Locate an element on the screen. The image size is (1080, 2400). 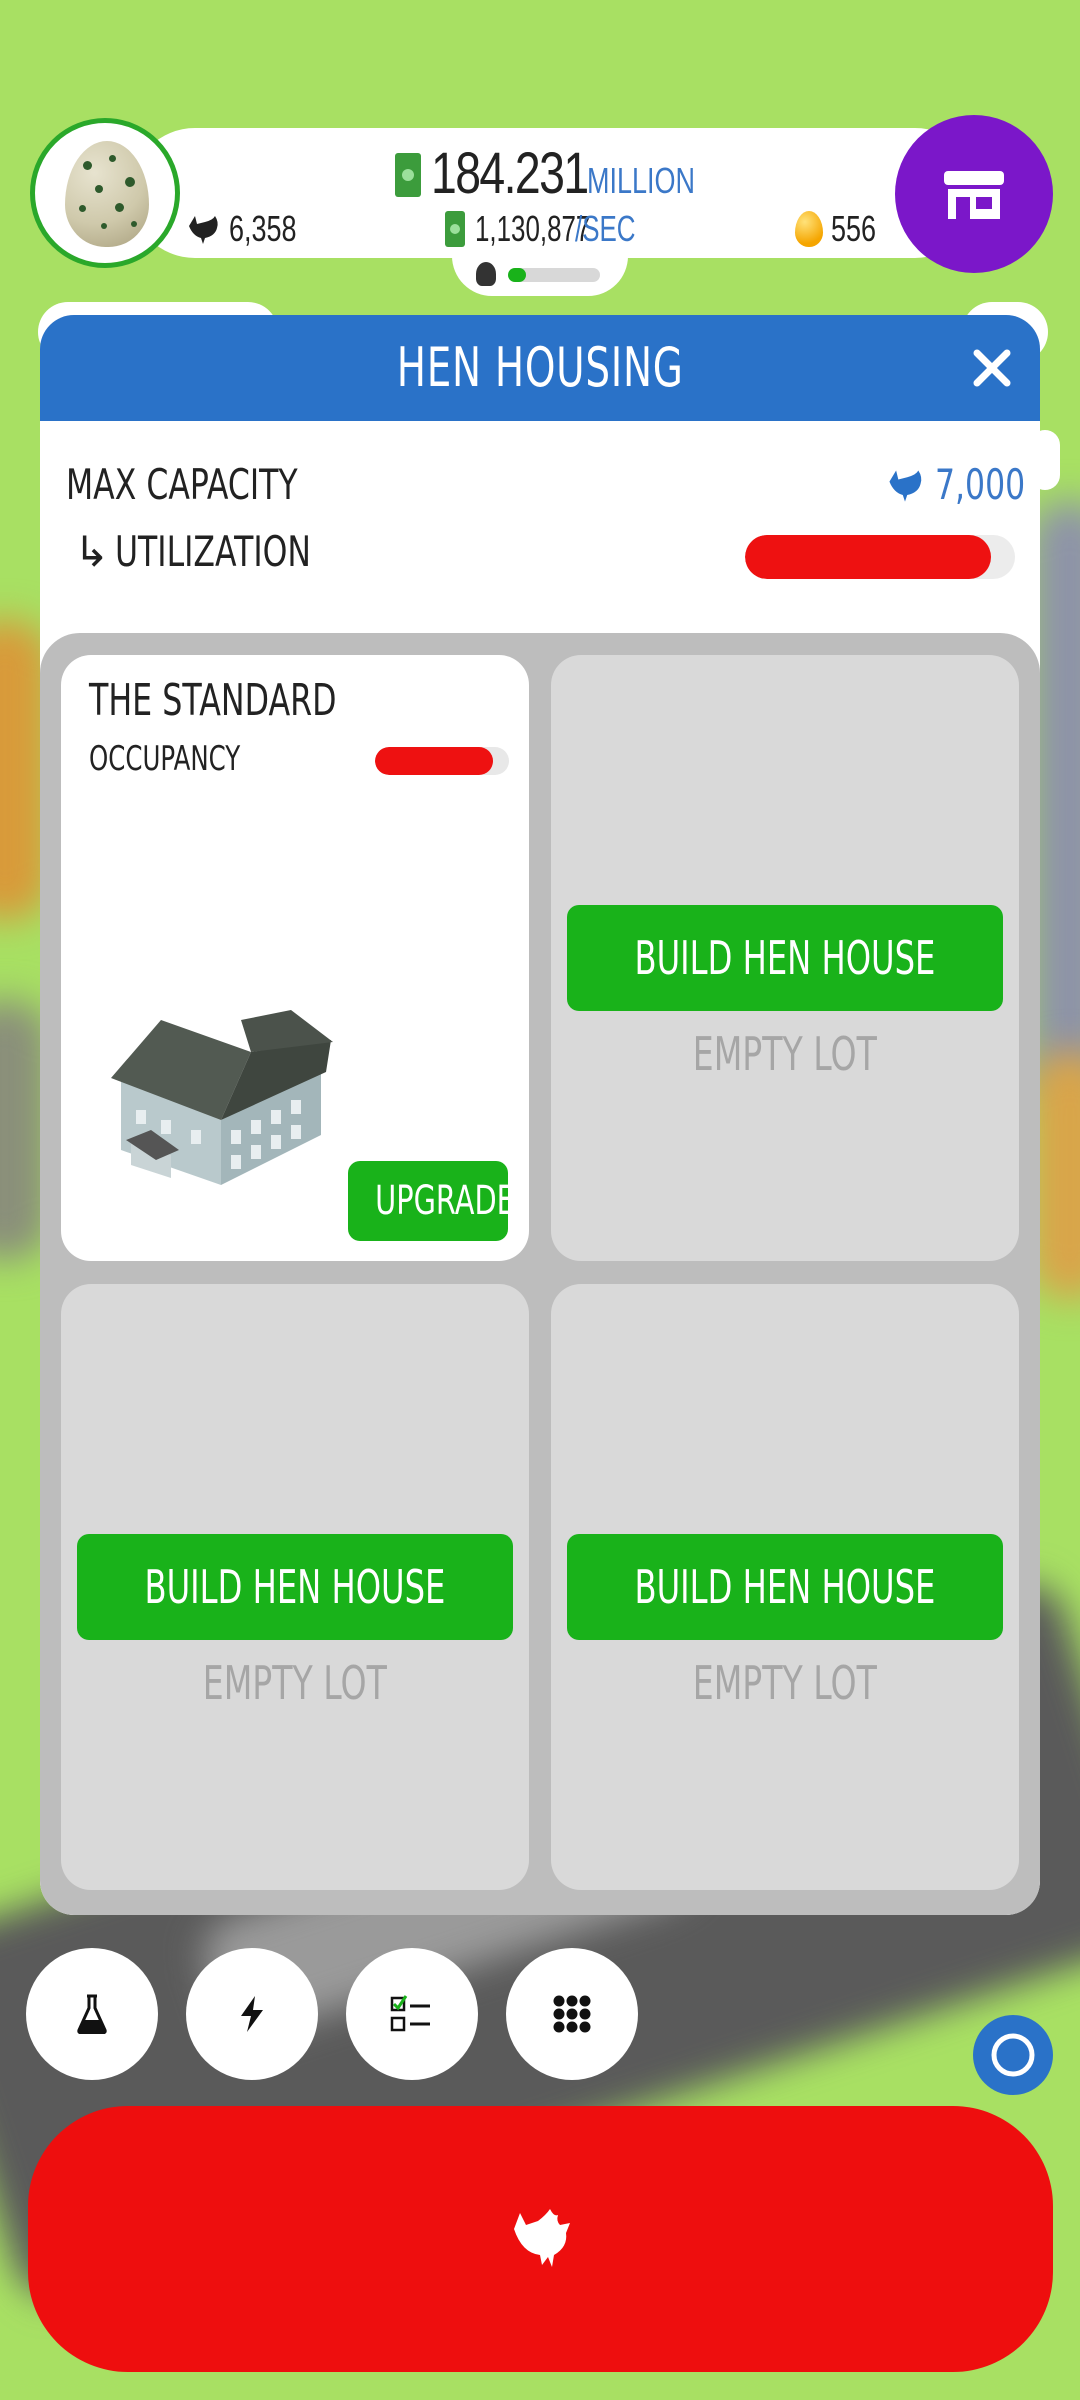
occupancy-fill is located at coordinates (434, 761).